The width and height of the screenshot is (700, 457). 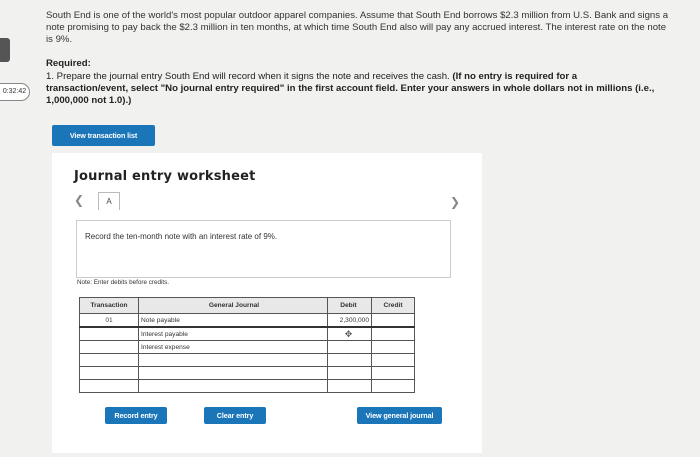 I want to click on worksheet-title: Journal entry worksheet, so click(x=165, y=176).